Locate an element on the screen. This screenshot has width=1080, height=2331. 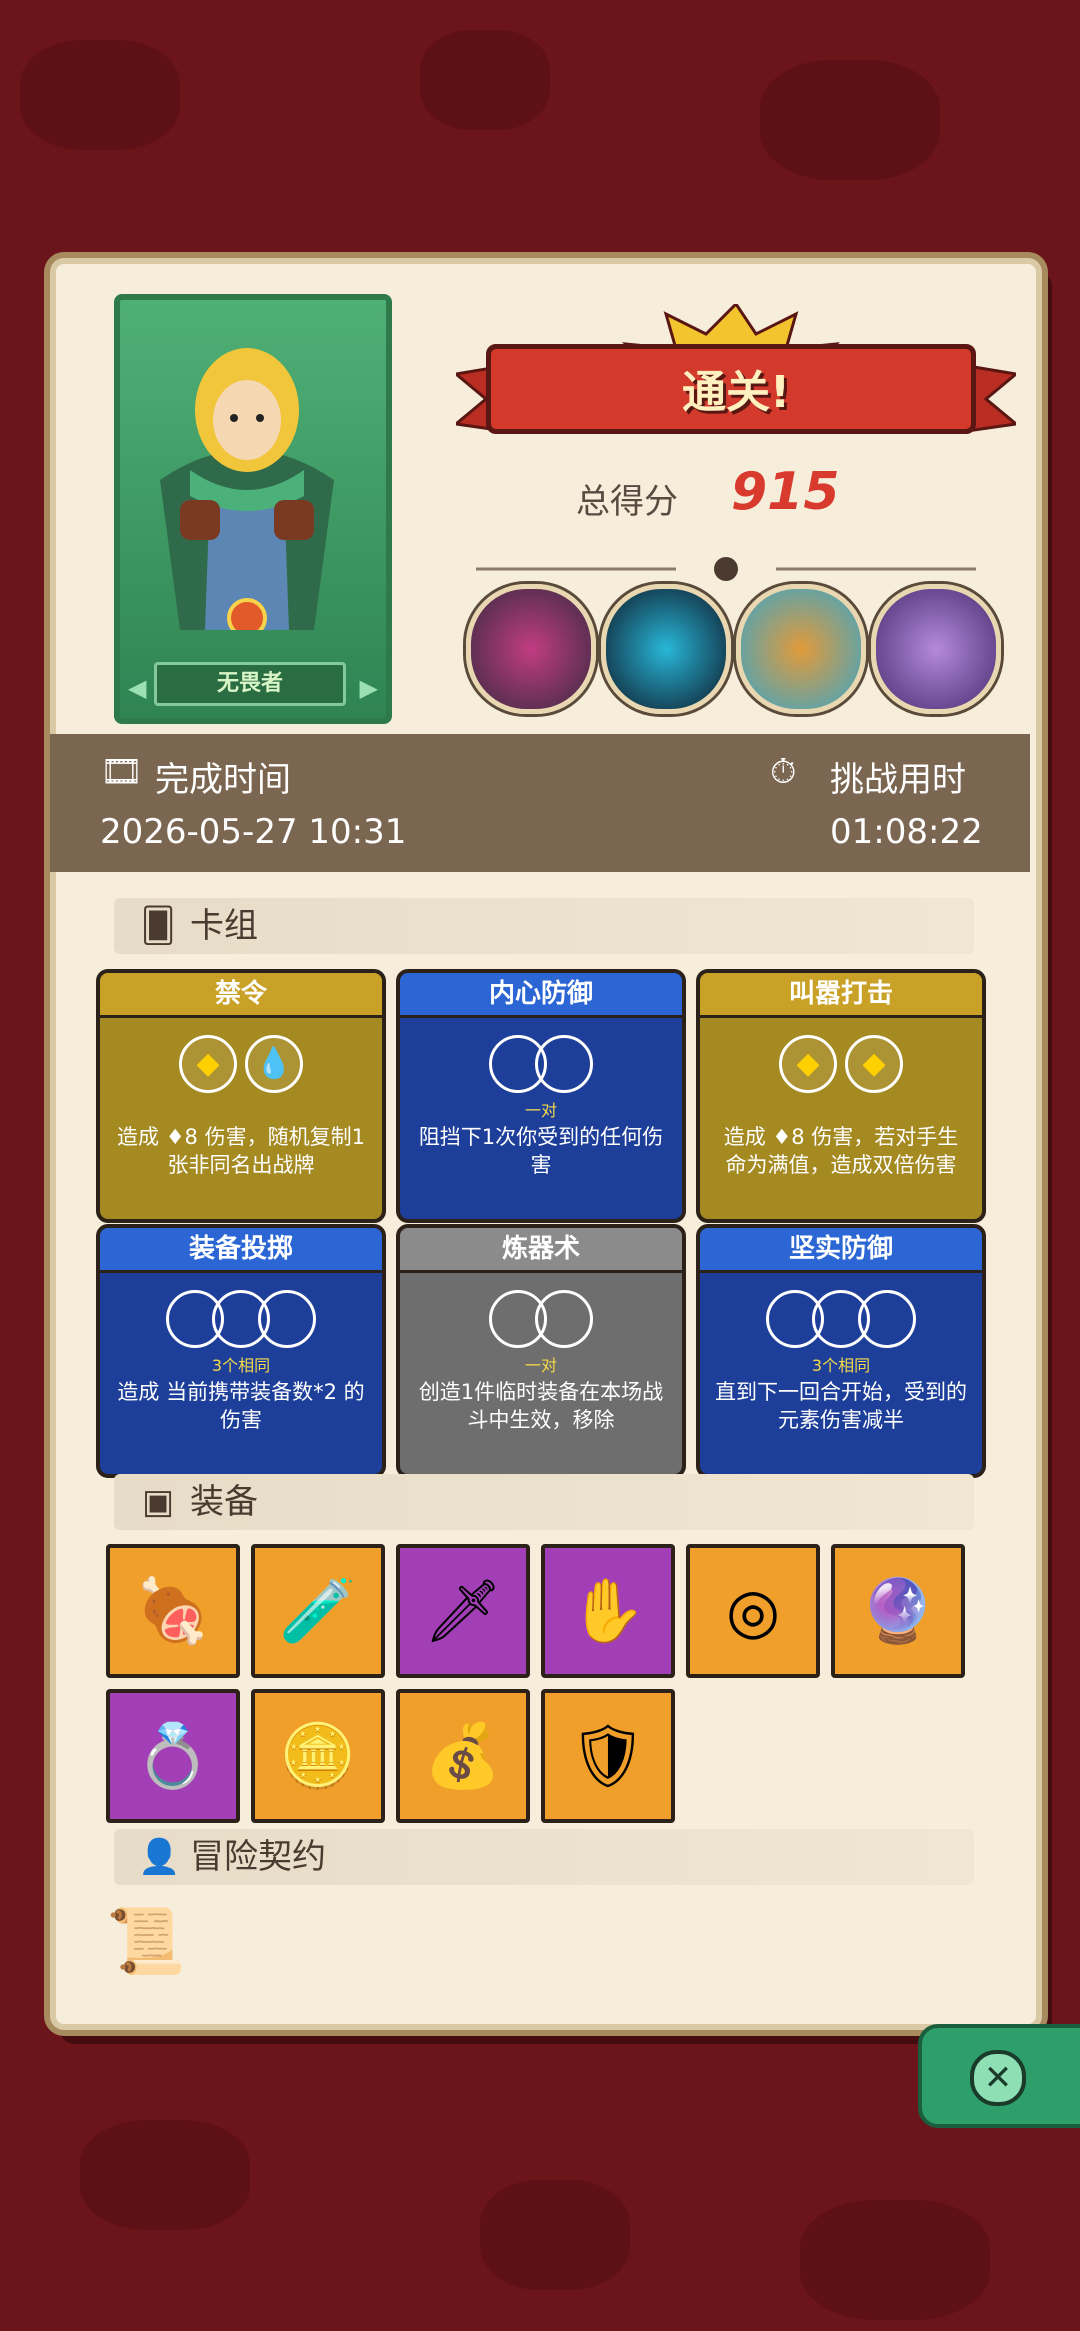
deck-card: 内心防御一对阻挡下1次你受到的任何伤害 is located at coordinates (541, 1096).